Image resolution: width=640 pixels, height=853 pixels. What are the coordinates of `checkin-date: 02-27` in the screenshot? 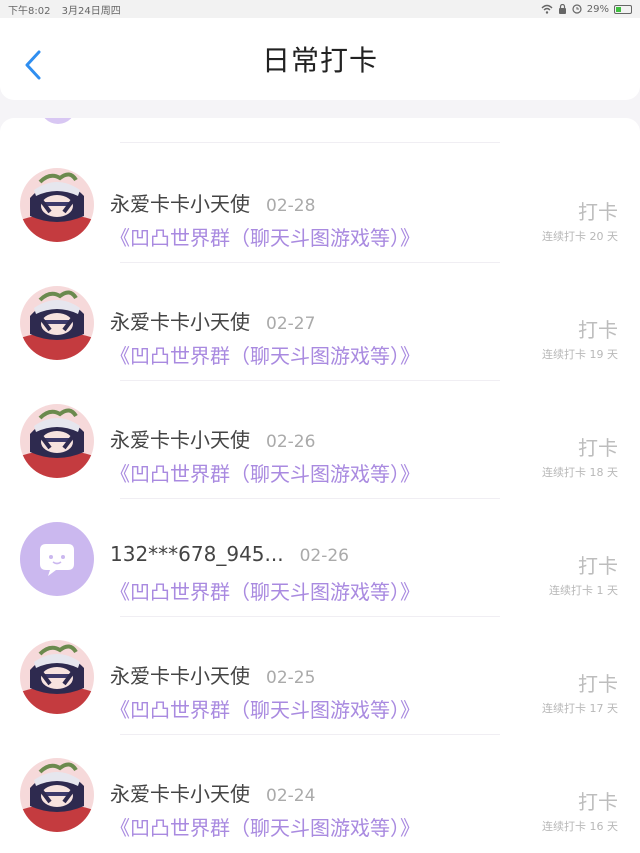 It's located at (291, 324).